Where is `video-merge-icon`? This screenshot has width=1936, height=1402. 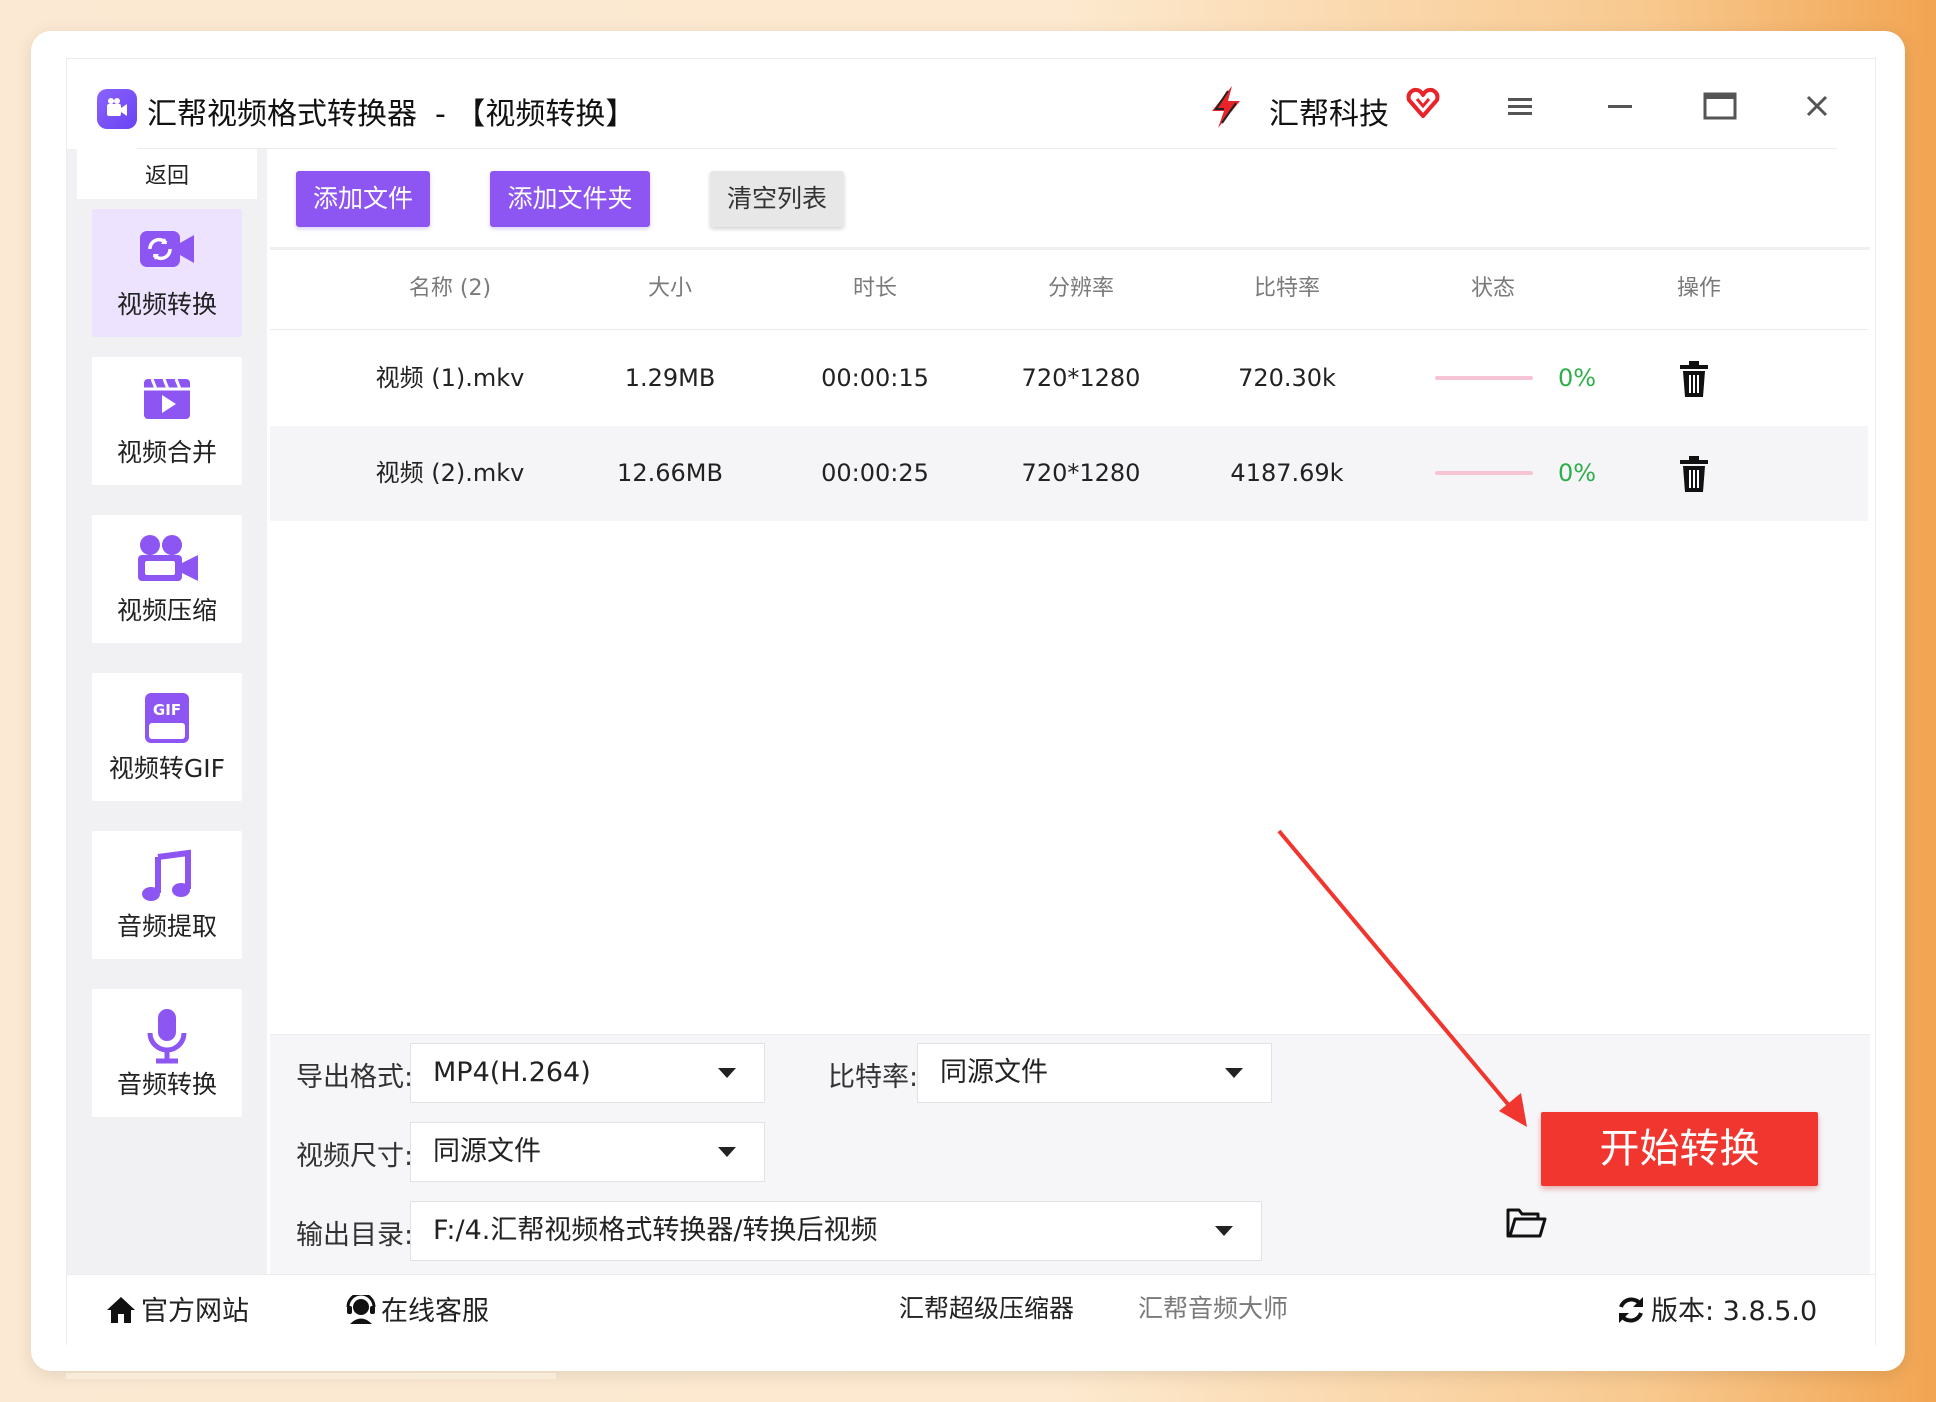
video-merge-icon is located at coordinates (167, 401).